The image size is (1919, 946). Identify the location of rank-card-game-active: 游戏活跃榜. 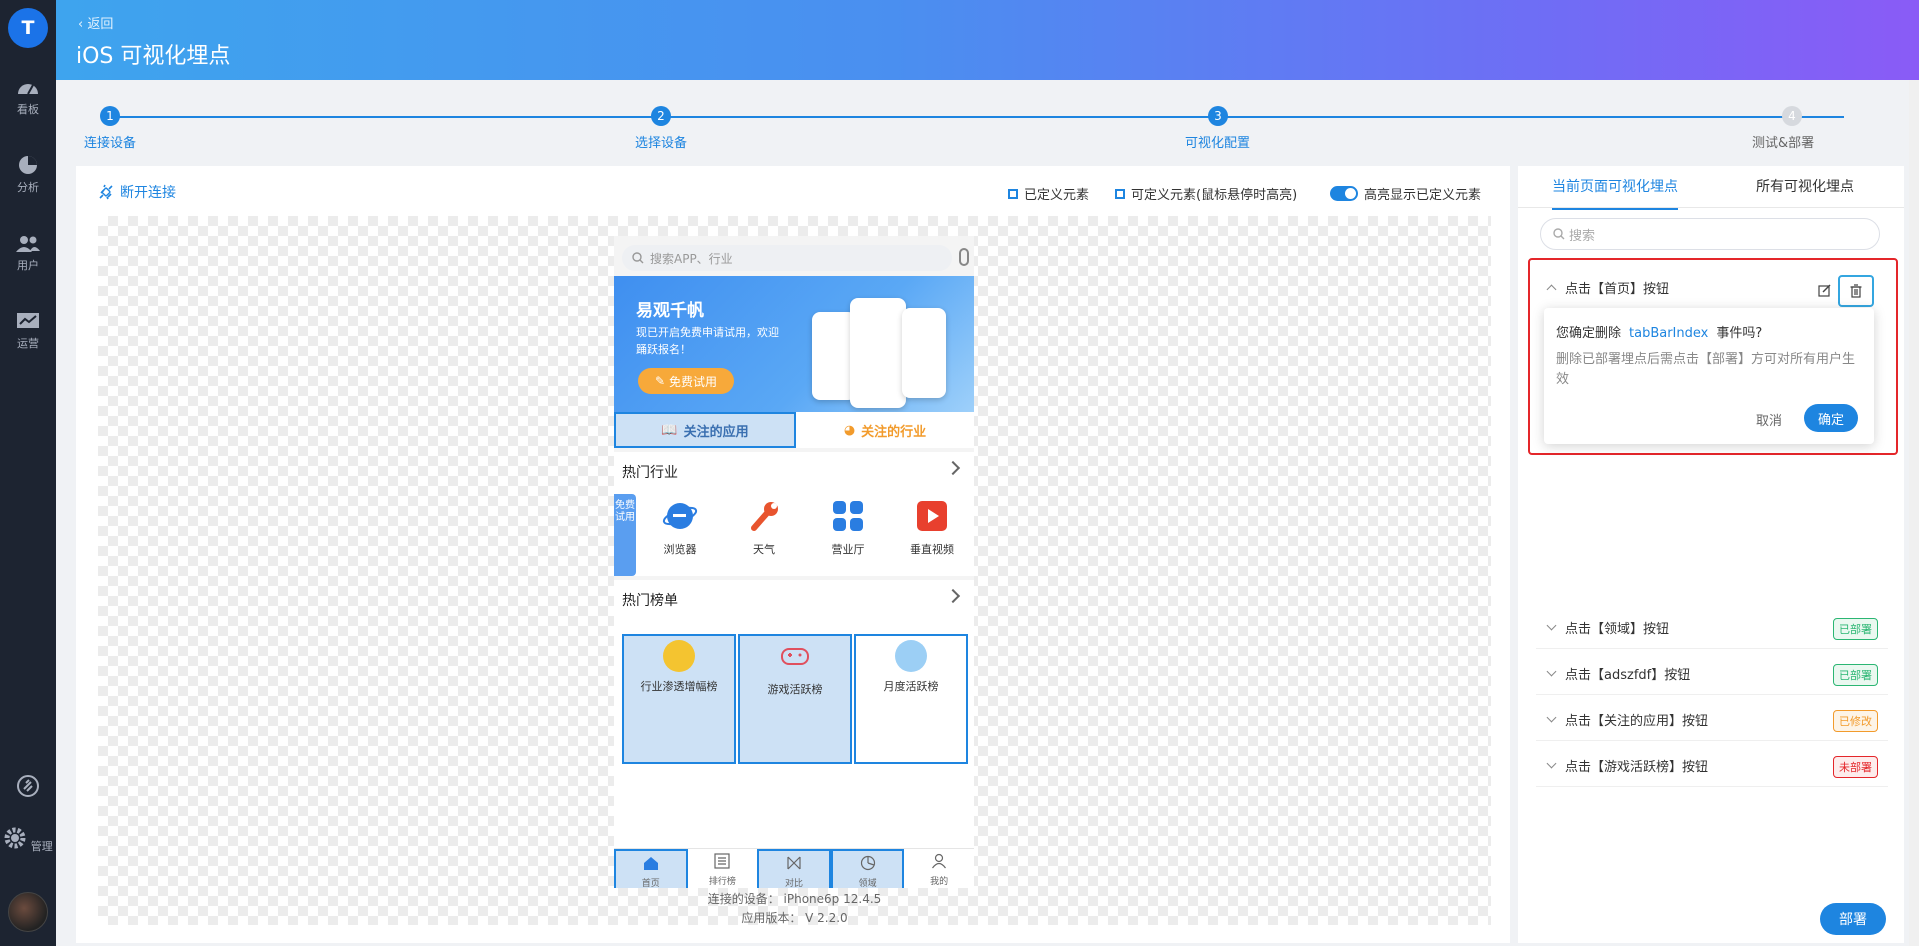
(795, 699).